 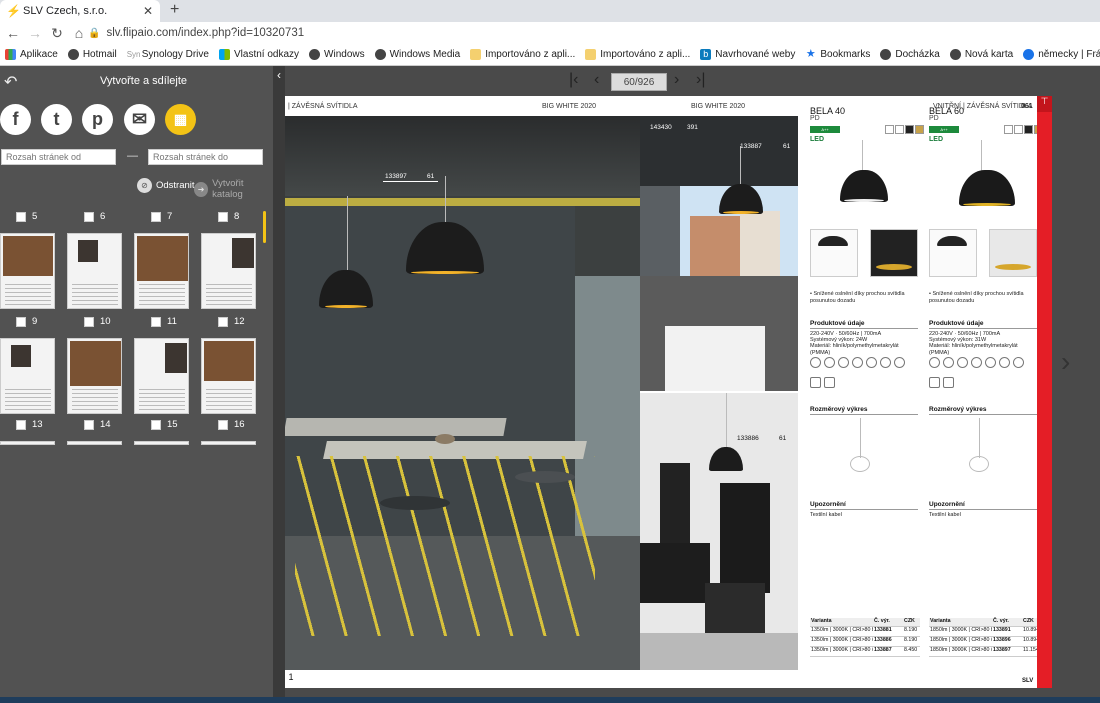 I want to click on bookmark-item: Hotmail, so click(x=92, y=54).